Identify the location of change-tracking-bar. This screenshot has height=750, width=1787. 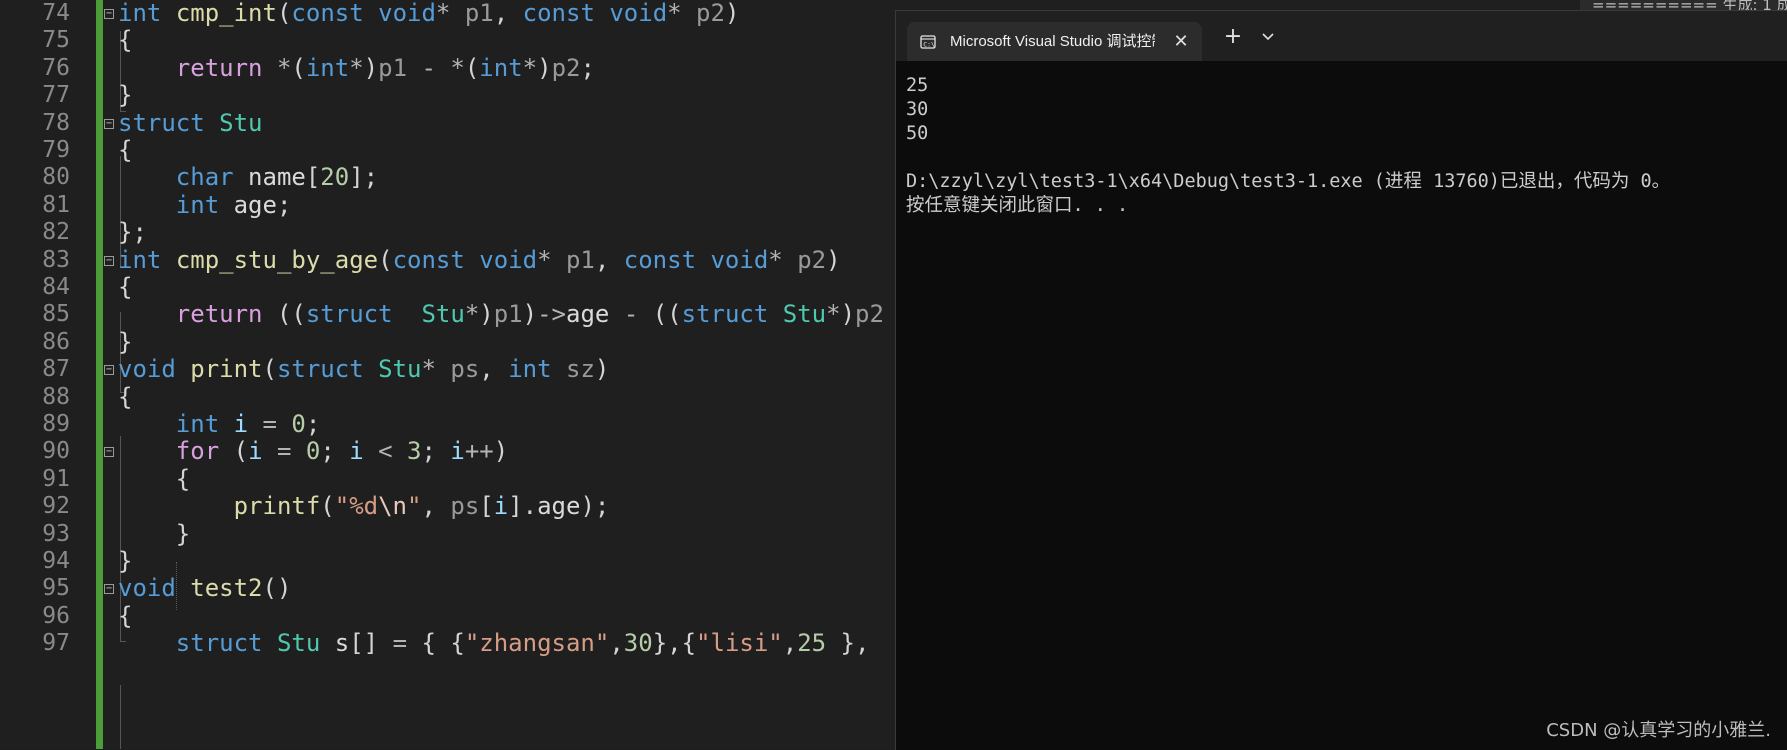
(99, 374).